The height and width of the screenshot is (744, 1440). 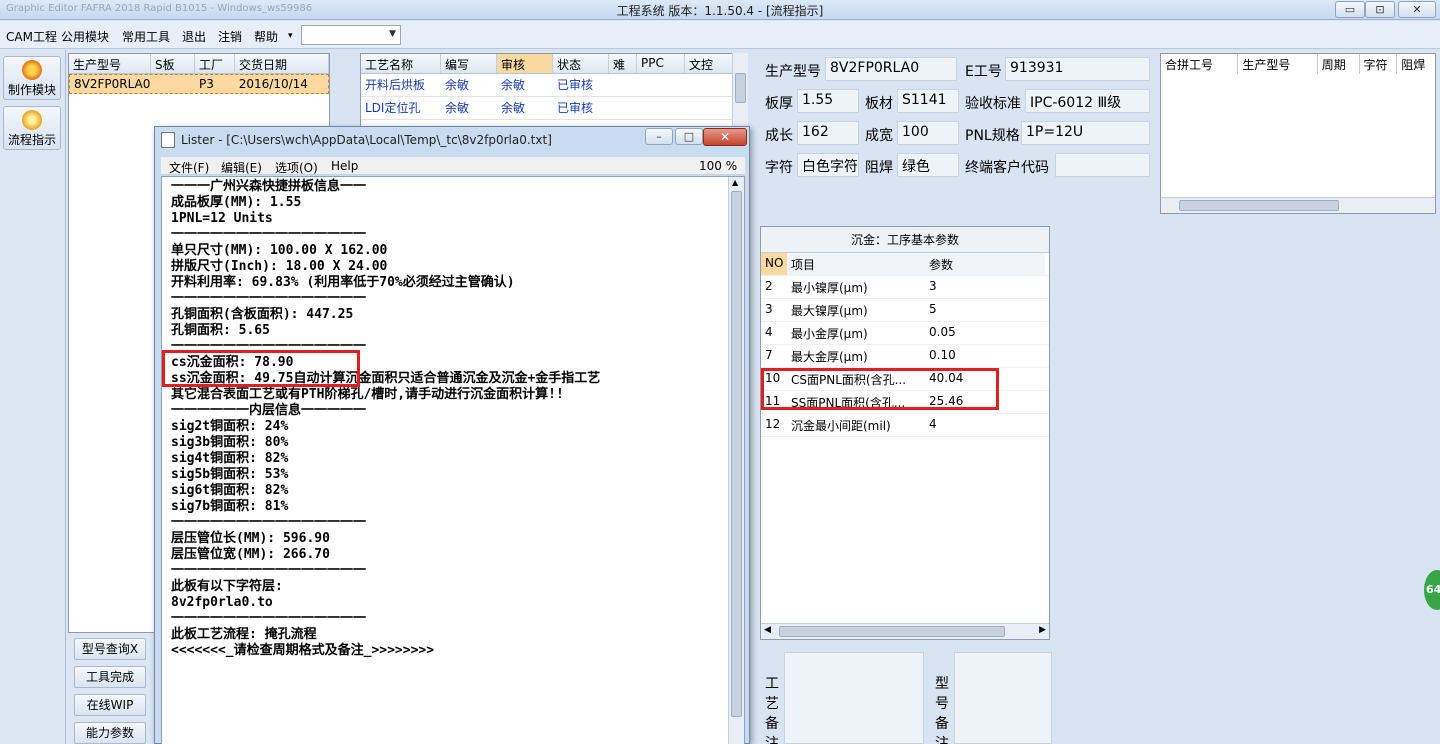 I want to click on lister-menu-file: 文件(F), so click(x=189, y=167).